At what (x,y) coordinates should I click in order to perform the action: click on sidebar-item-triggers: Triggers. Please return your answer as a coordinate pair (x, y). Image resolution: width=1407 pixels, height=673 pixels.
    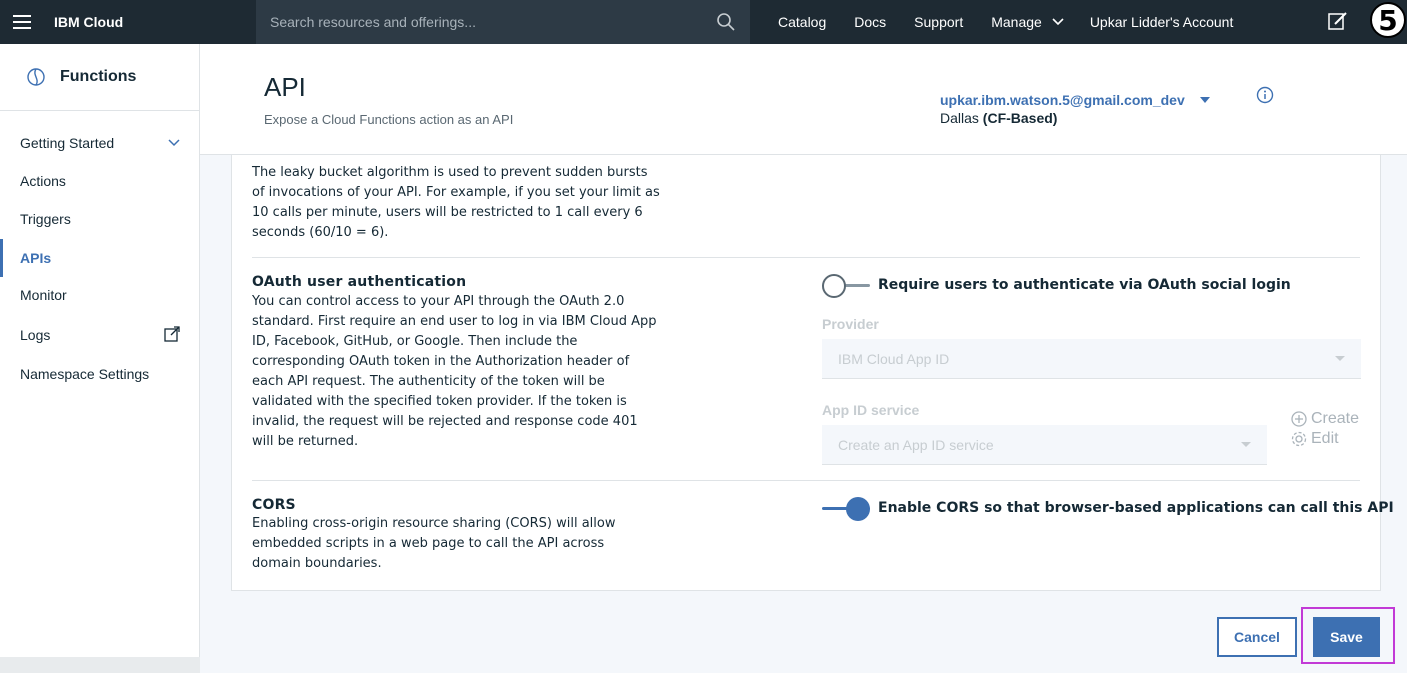
    Looking at the image, I should click on (100, 219).